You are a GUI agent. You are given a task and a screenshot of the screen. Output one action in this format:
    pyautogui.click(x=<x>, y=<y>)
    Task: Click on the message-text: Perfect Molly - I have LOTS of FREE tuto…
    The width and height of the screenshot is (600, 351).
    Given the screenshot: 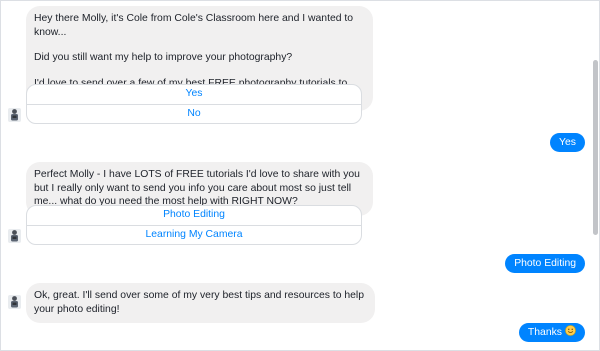 What is the action you would take?
    pyautogui.click(x=197, y=188)
    